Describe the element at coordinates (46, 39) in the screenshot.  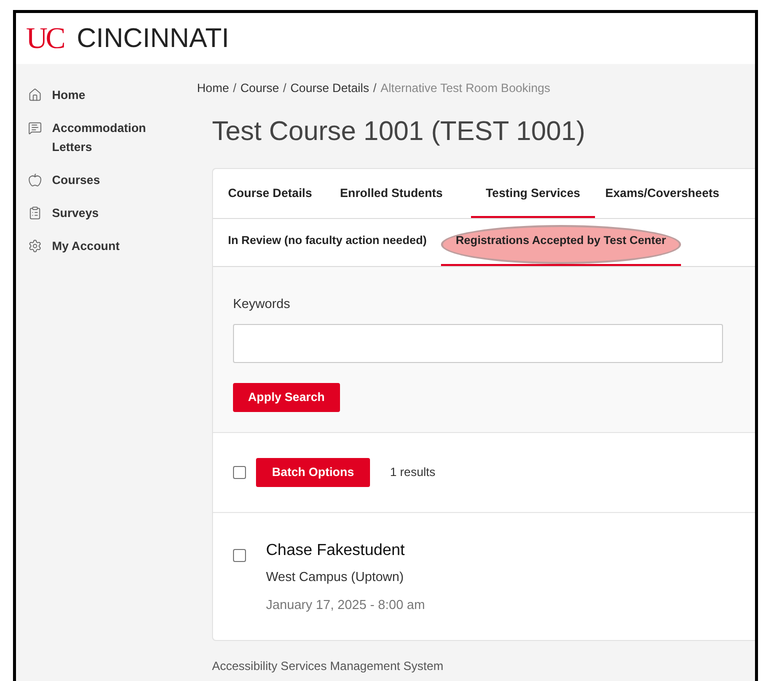
I see `logo-mark: UC` at that location.